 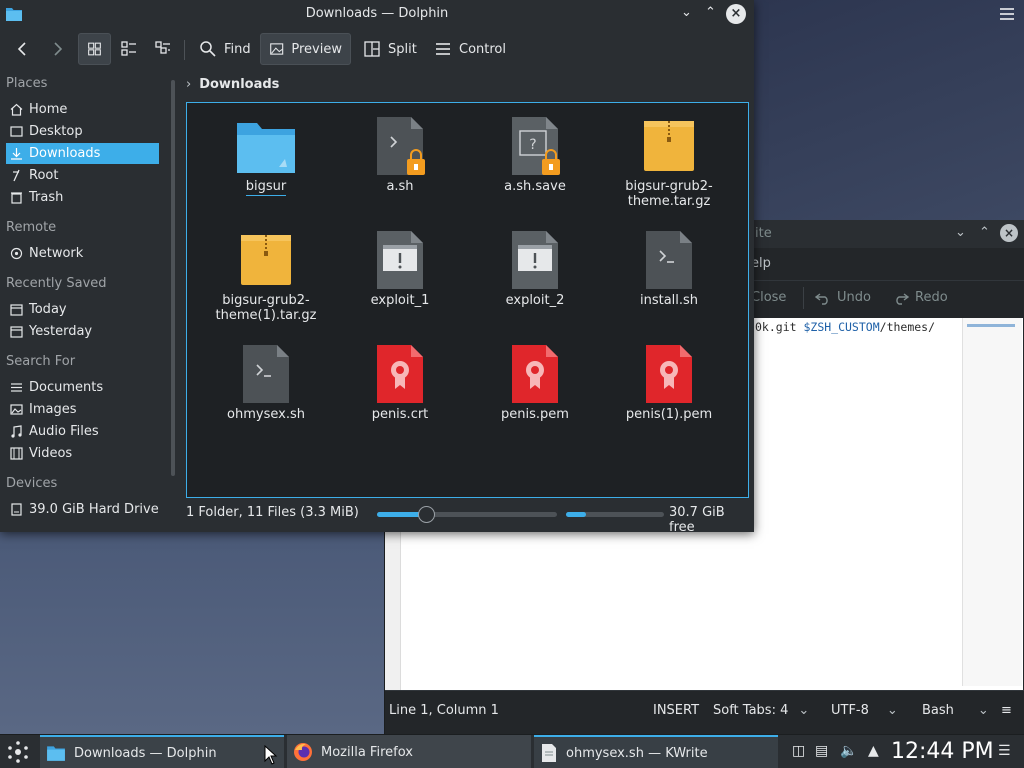 What do you see at coordinates (444, 710) in the screenshot?
I see `cursor-position: Line 1, Column 1` at bounding box center [444, 710].